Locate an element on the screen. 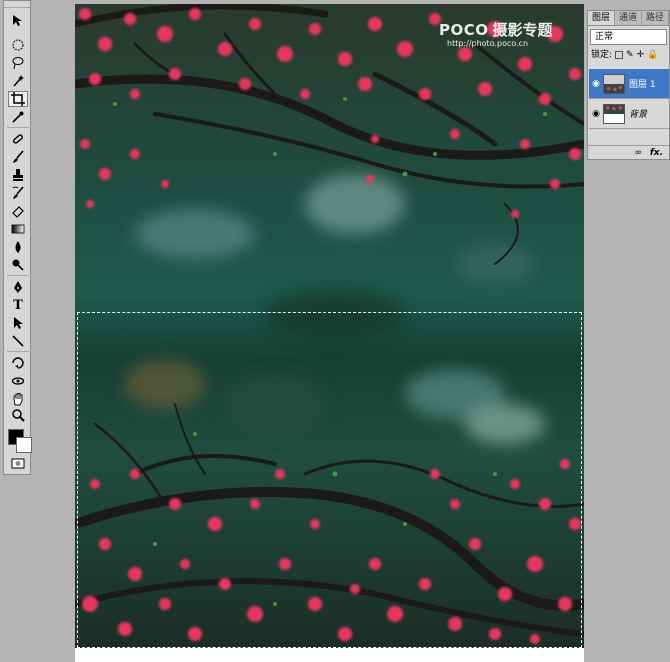 The image size is (670, 662). brush-tool-icon is located at coordinates (18, 157).